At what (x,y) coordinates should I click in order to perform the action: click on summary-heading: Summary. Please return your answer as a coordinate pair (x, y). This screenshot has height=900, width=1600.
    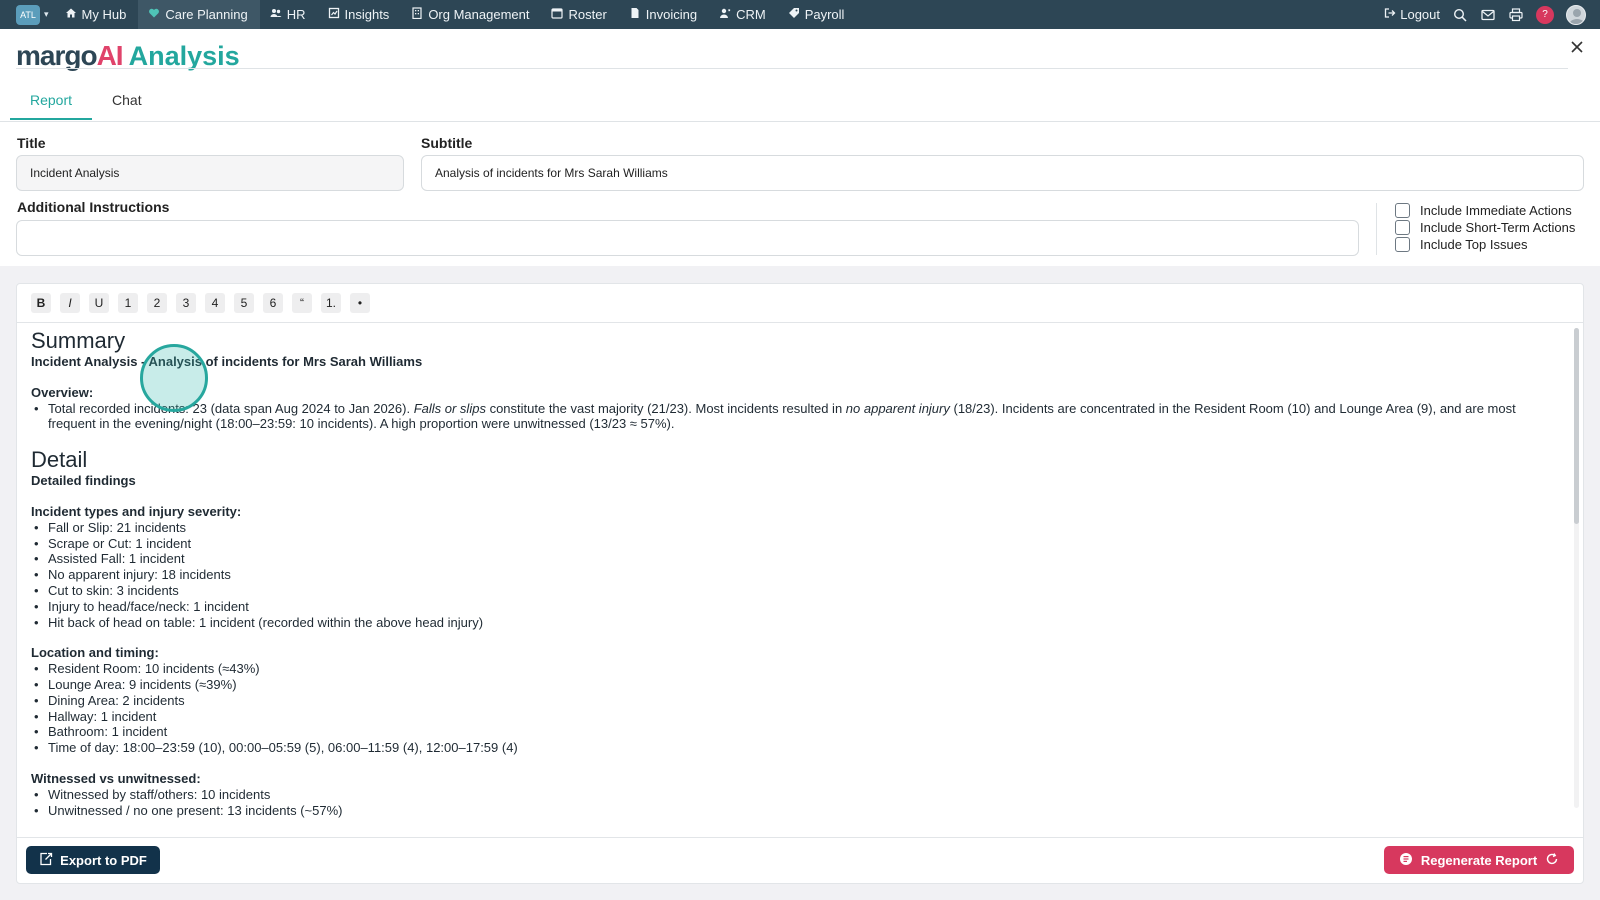
    Looking at the image, I should click on (78, 340).